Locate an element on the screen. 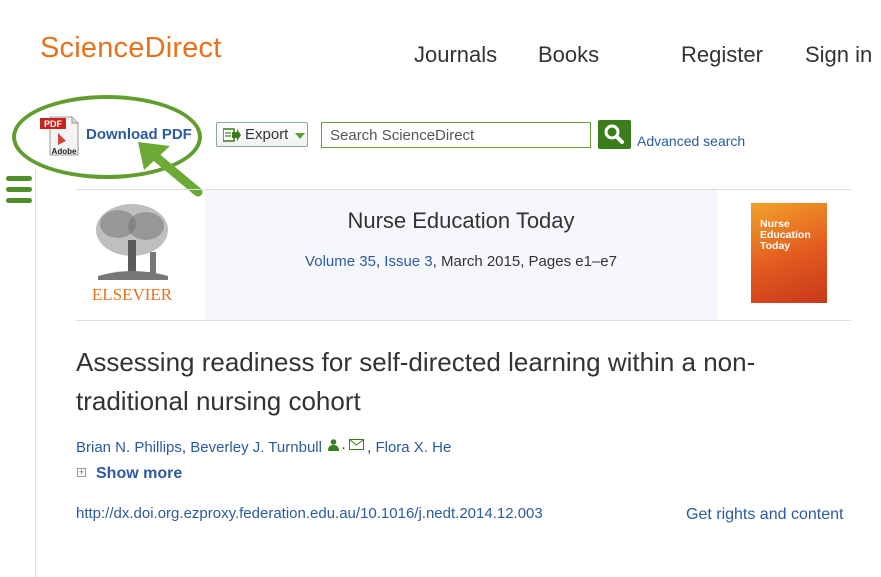 Image resolution: width=881 pixels, height=577 pixels. date-pages: , March 2015, Pages e1–e7 is located at coordinates (524, 261).